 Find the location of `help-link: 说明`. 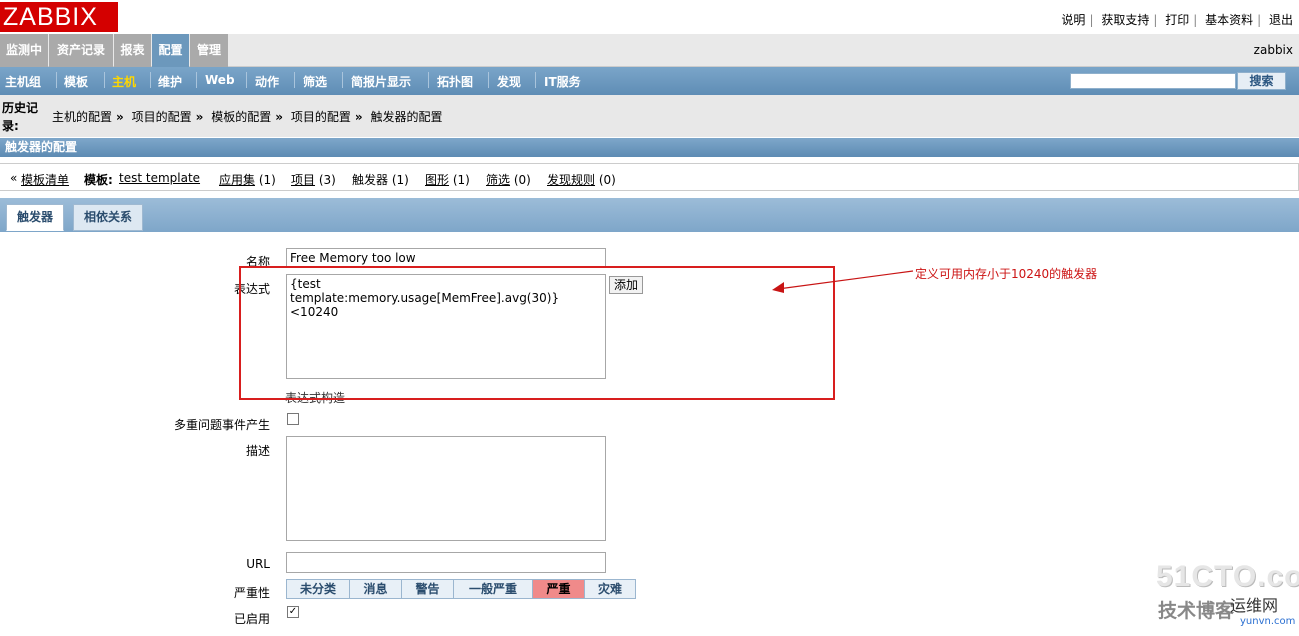

help-link: 说明 is located at coordinates (1073, 20).